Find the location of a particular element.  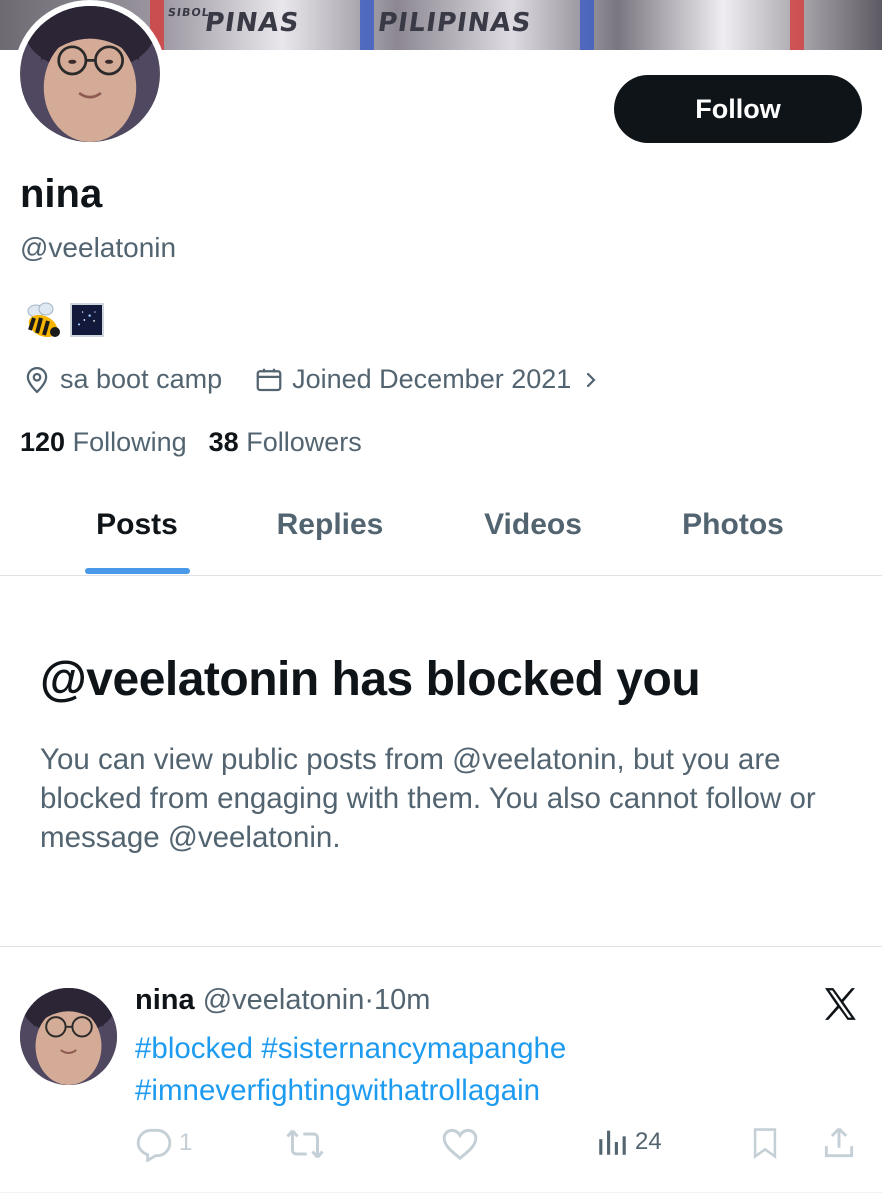

post-header: nina @veelatonin·10m is located at coordinates (282, 1000).